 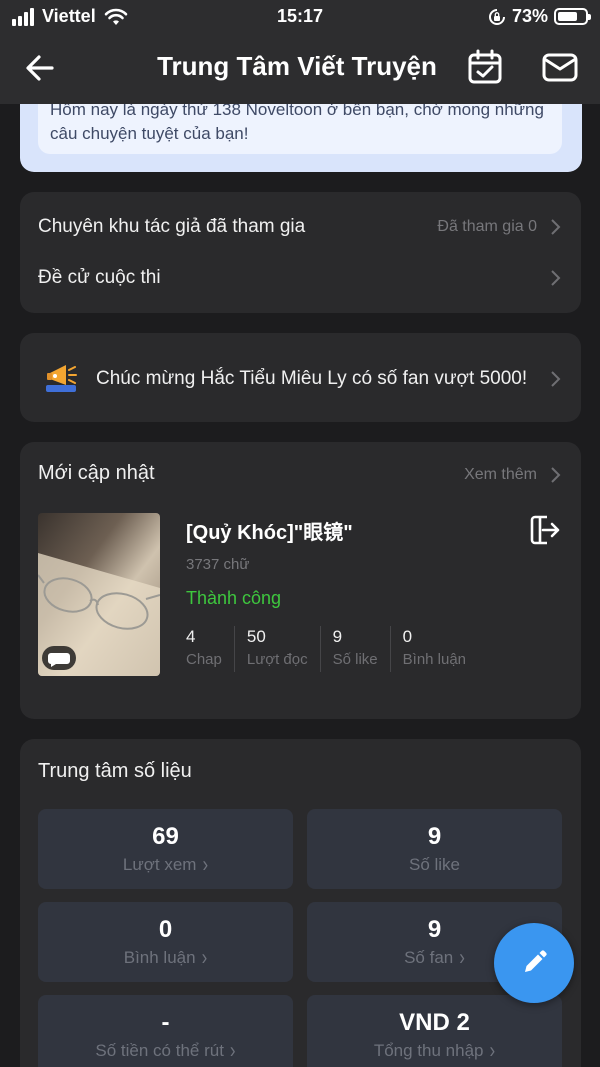 What do you see at coordinates (485, 67) in the screenshot?
I see `calendar-check-icon` at bounding box center [485, 67].